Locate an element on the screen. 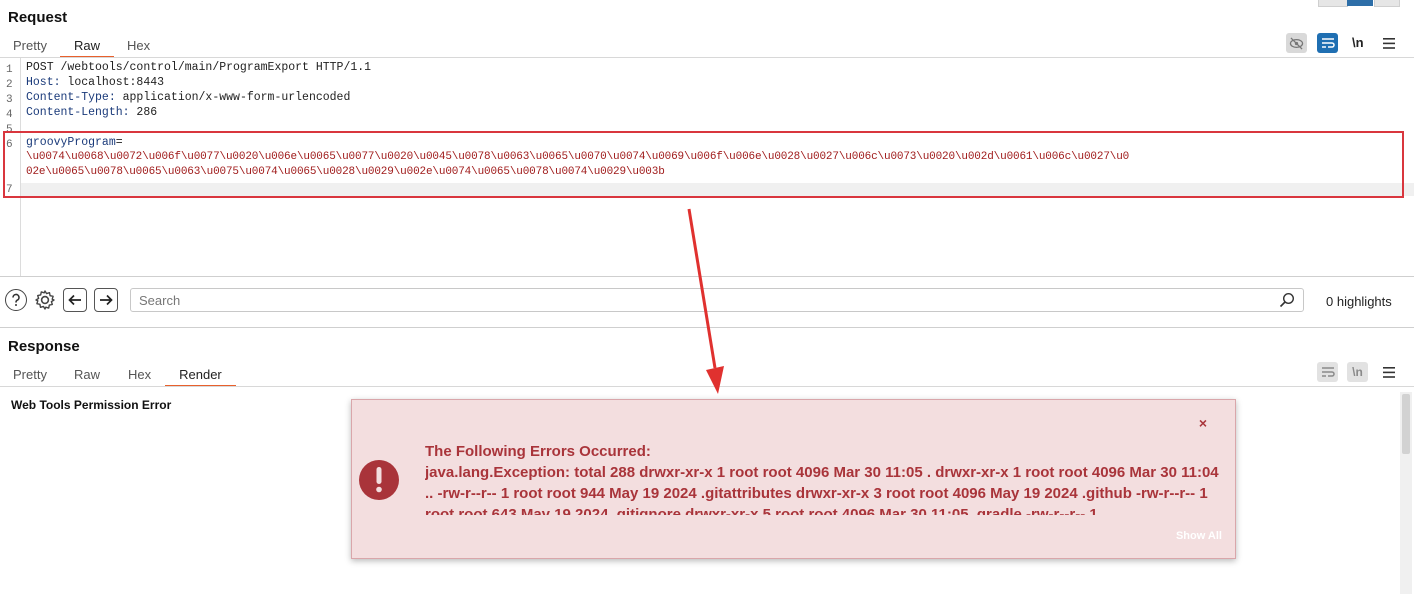 The height and width of the screenshot is (594, 1414). arrow-left-icon is located at coordinates (75, 300).